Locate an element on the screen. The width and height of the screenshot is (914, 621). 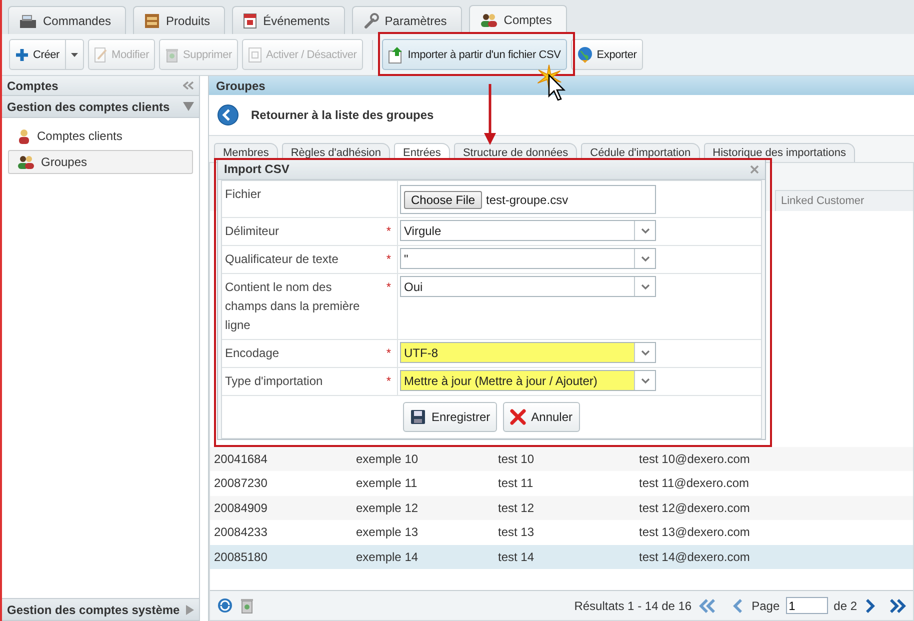
toolbar-button: Créer is located at coordinates (37, 54).